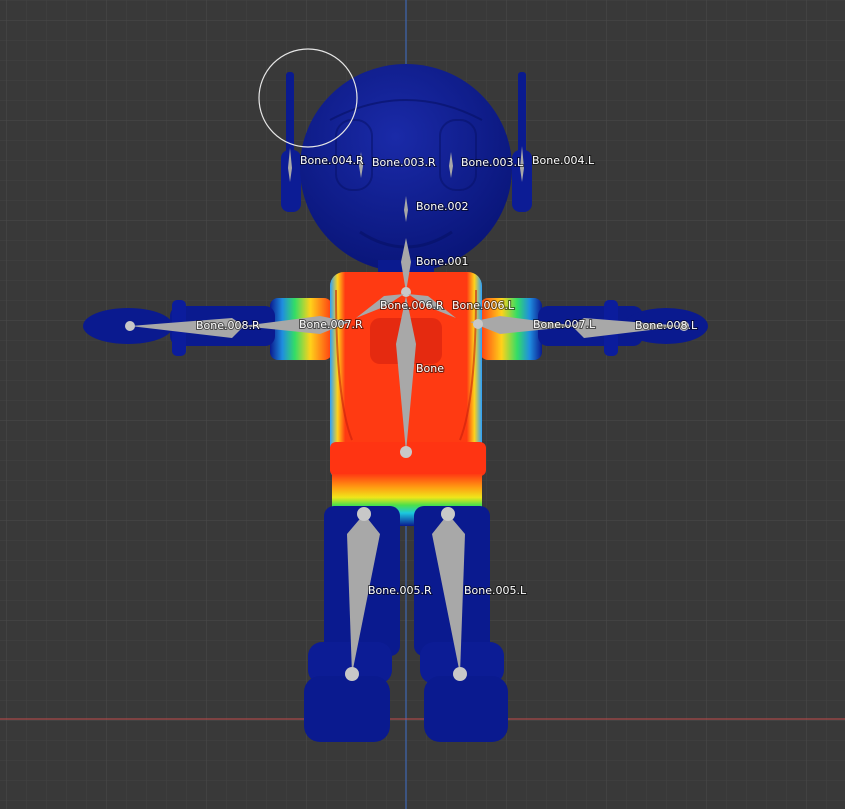 The height and width of the screenshot is (809, 845). I want to click on bone-007-l-joint, so click(478, 324).